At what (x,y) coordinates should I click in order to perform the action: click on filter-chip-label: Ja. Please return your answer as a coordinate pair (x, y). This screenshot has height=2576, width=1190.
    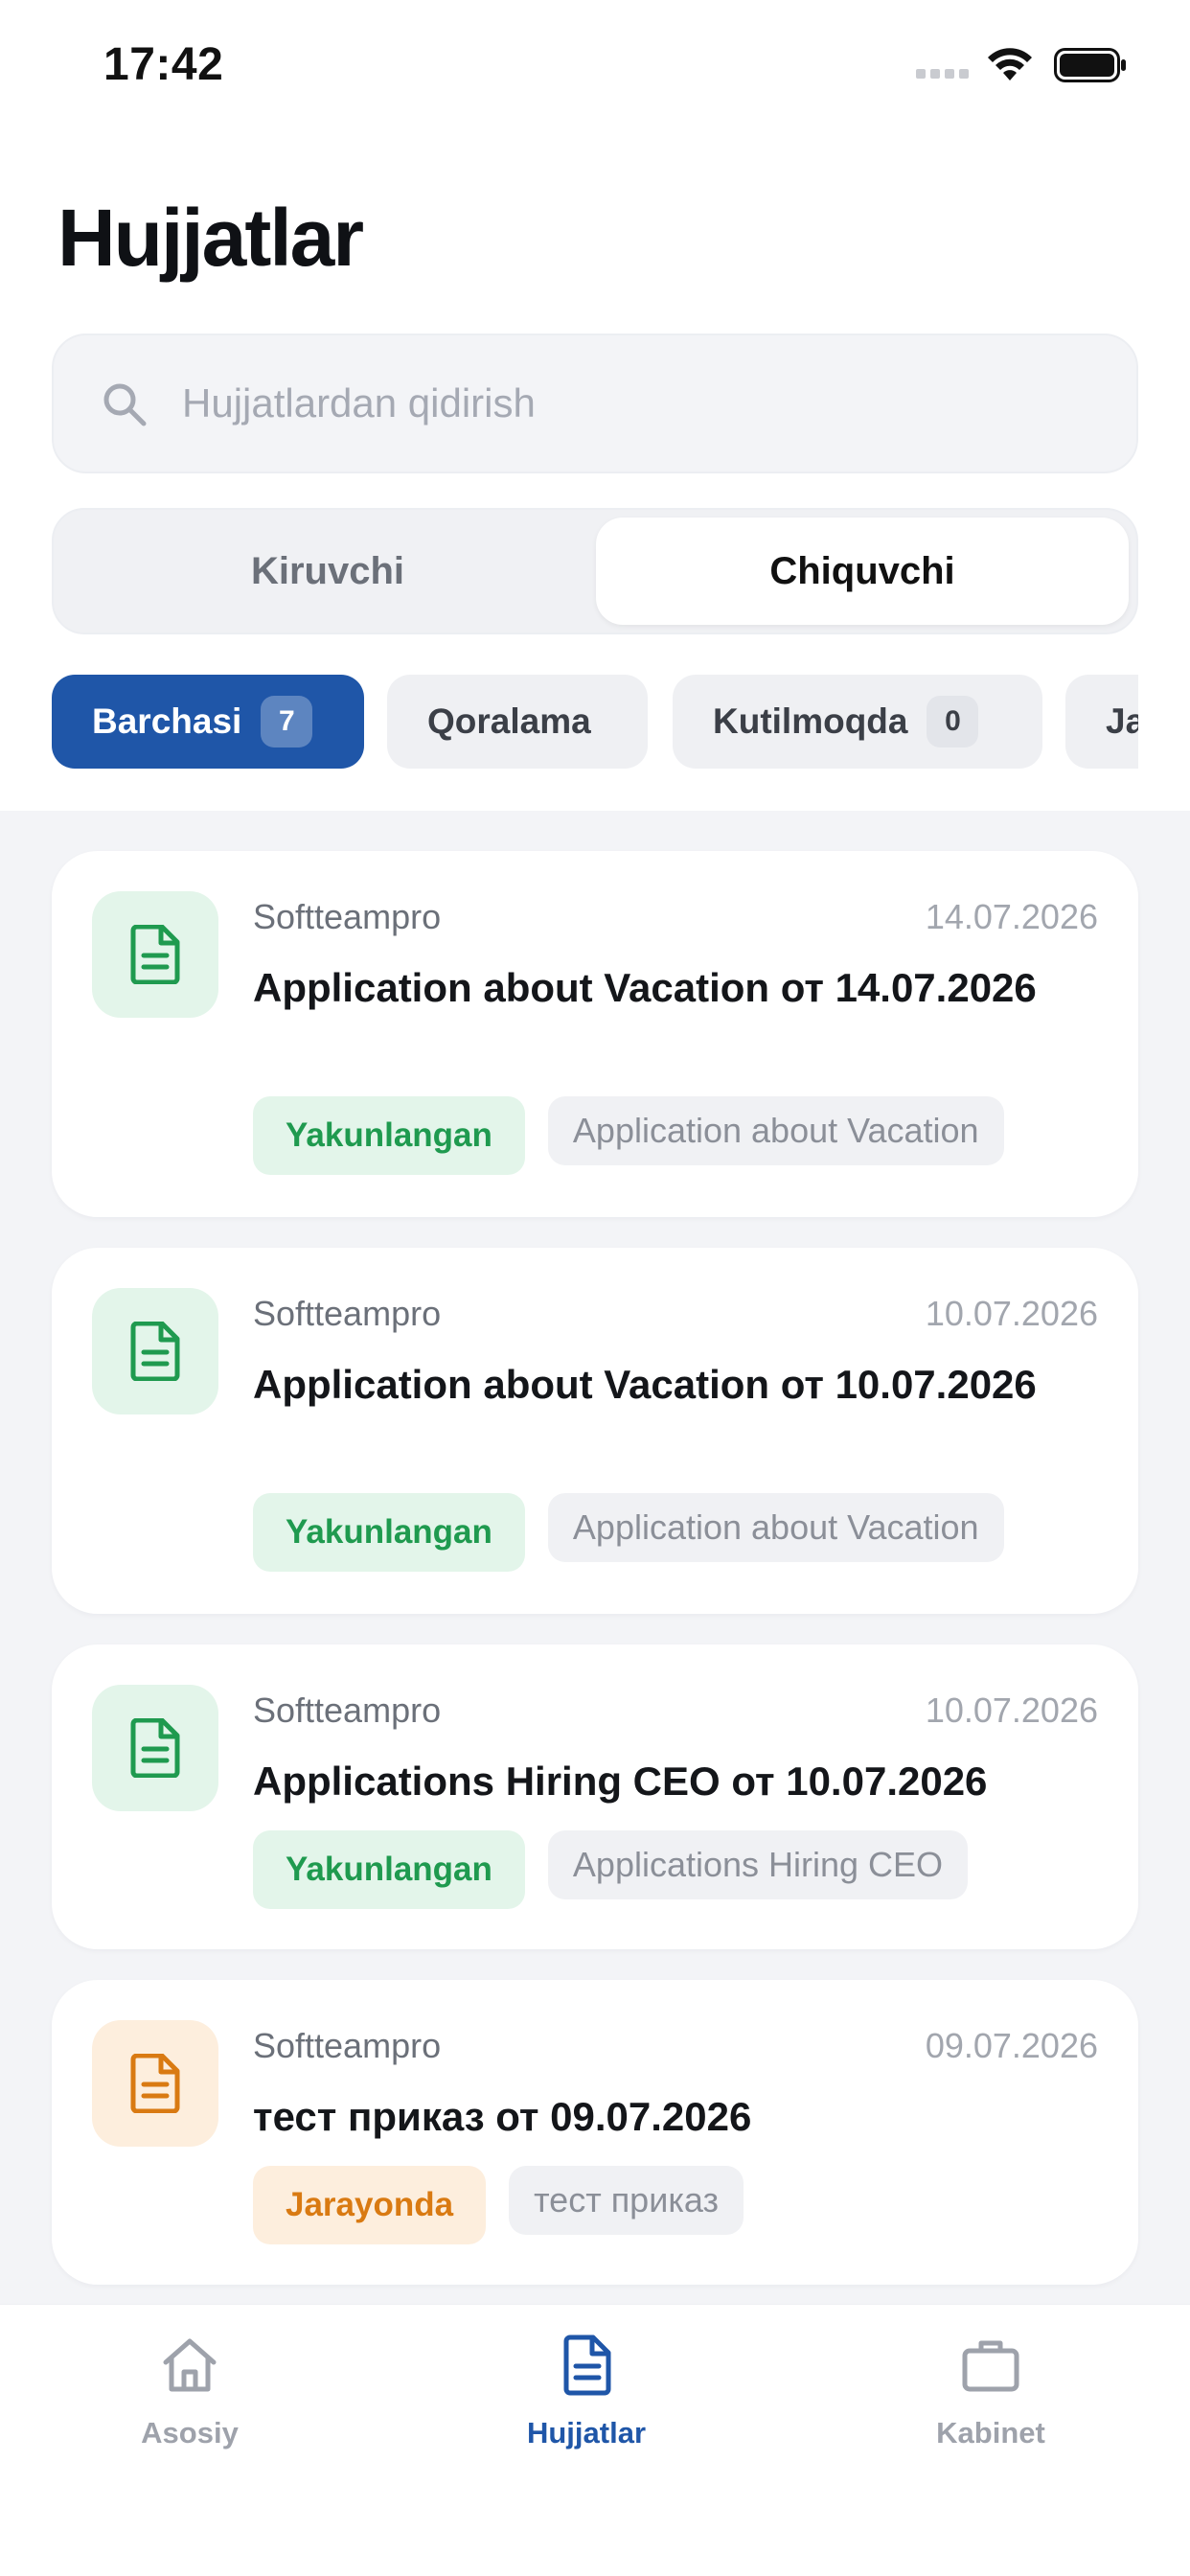
    Looking at the image, I should click on (1122, 721).